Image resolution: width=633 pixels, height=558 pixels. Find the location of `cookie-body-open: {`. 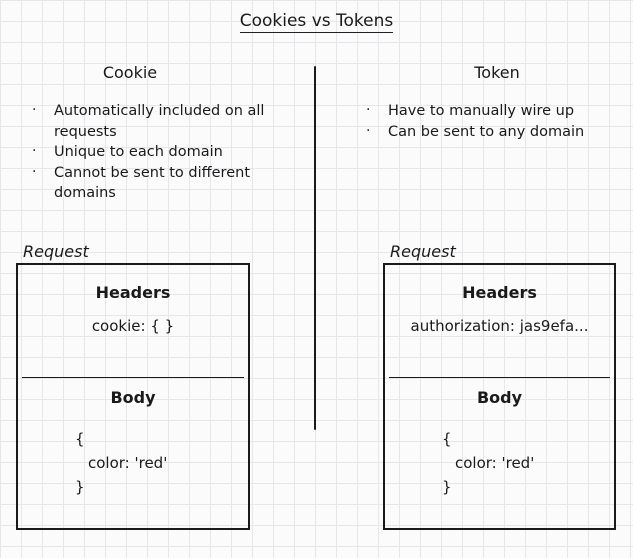

cookie-body-open: { is located at coordinates (80, 439).